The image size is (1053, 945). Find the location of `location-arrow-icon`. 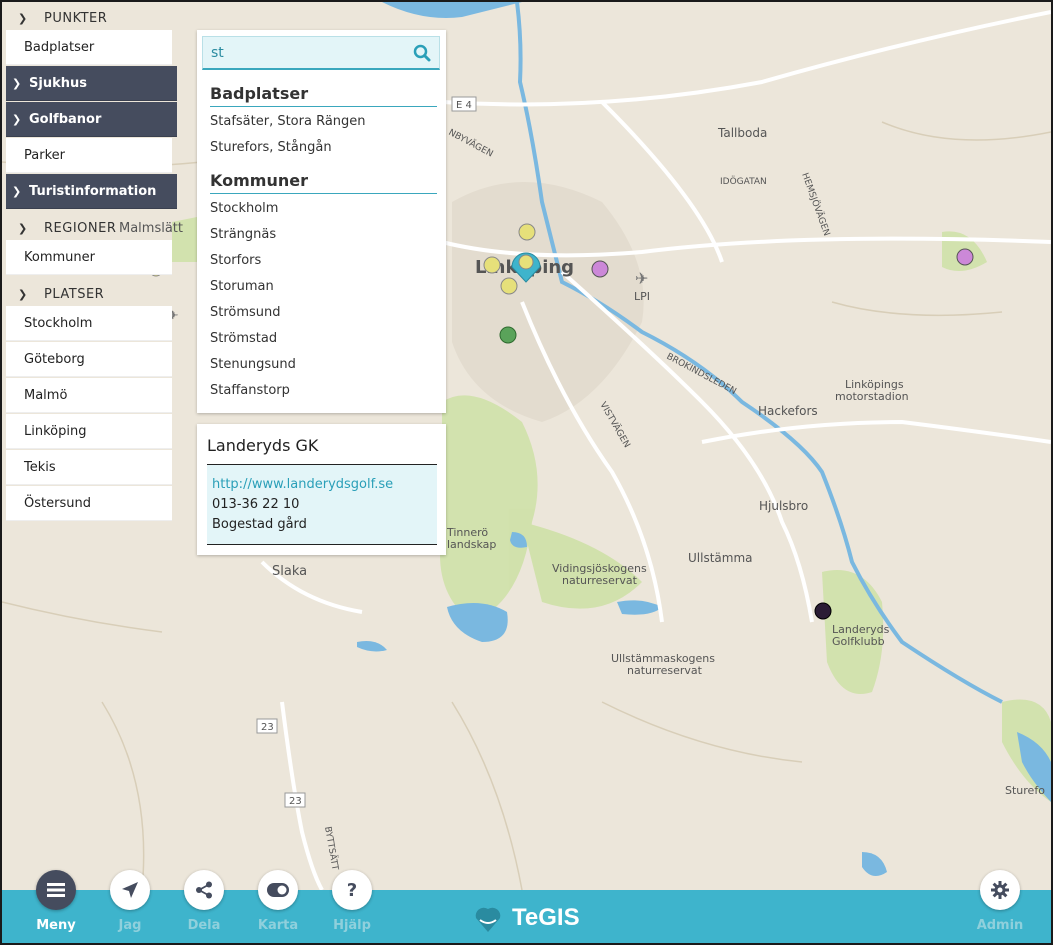

location-arrow-icon is located at coordinates (130, 890).